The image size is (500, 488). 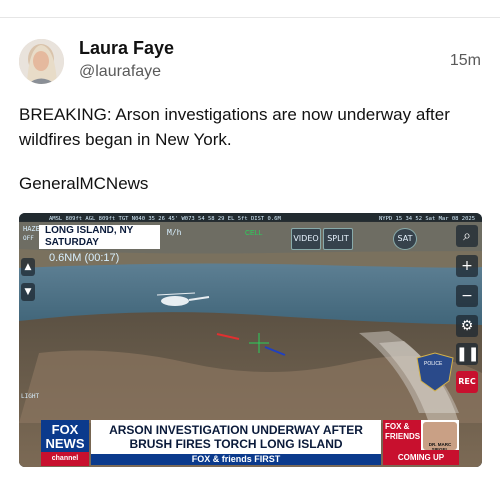 I want to click on author-handle: @laurafaye, so click(x=120, y=72).